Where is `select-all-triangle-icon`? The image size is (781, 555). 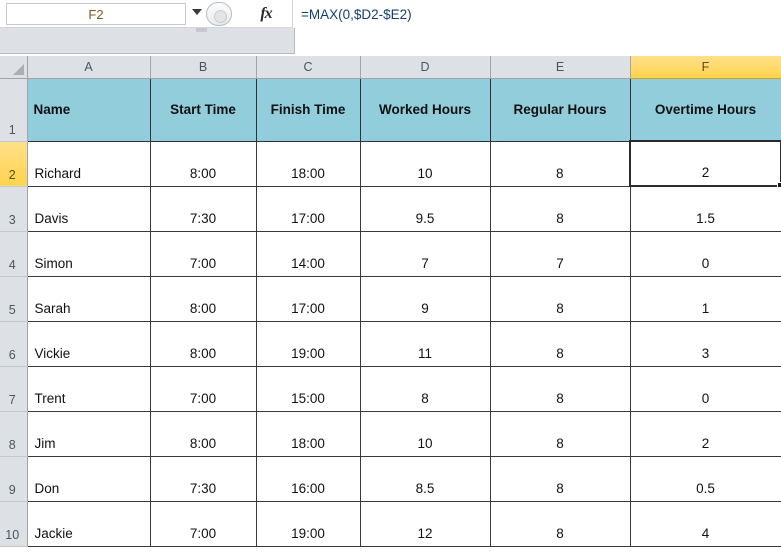 select-all-triangle-icon is located at coordinates (18, 69).